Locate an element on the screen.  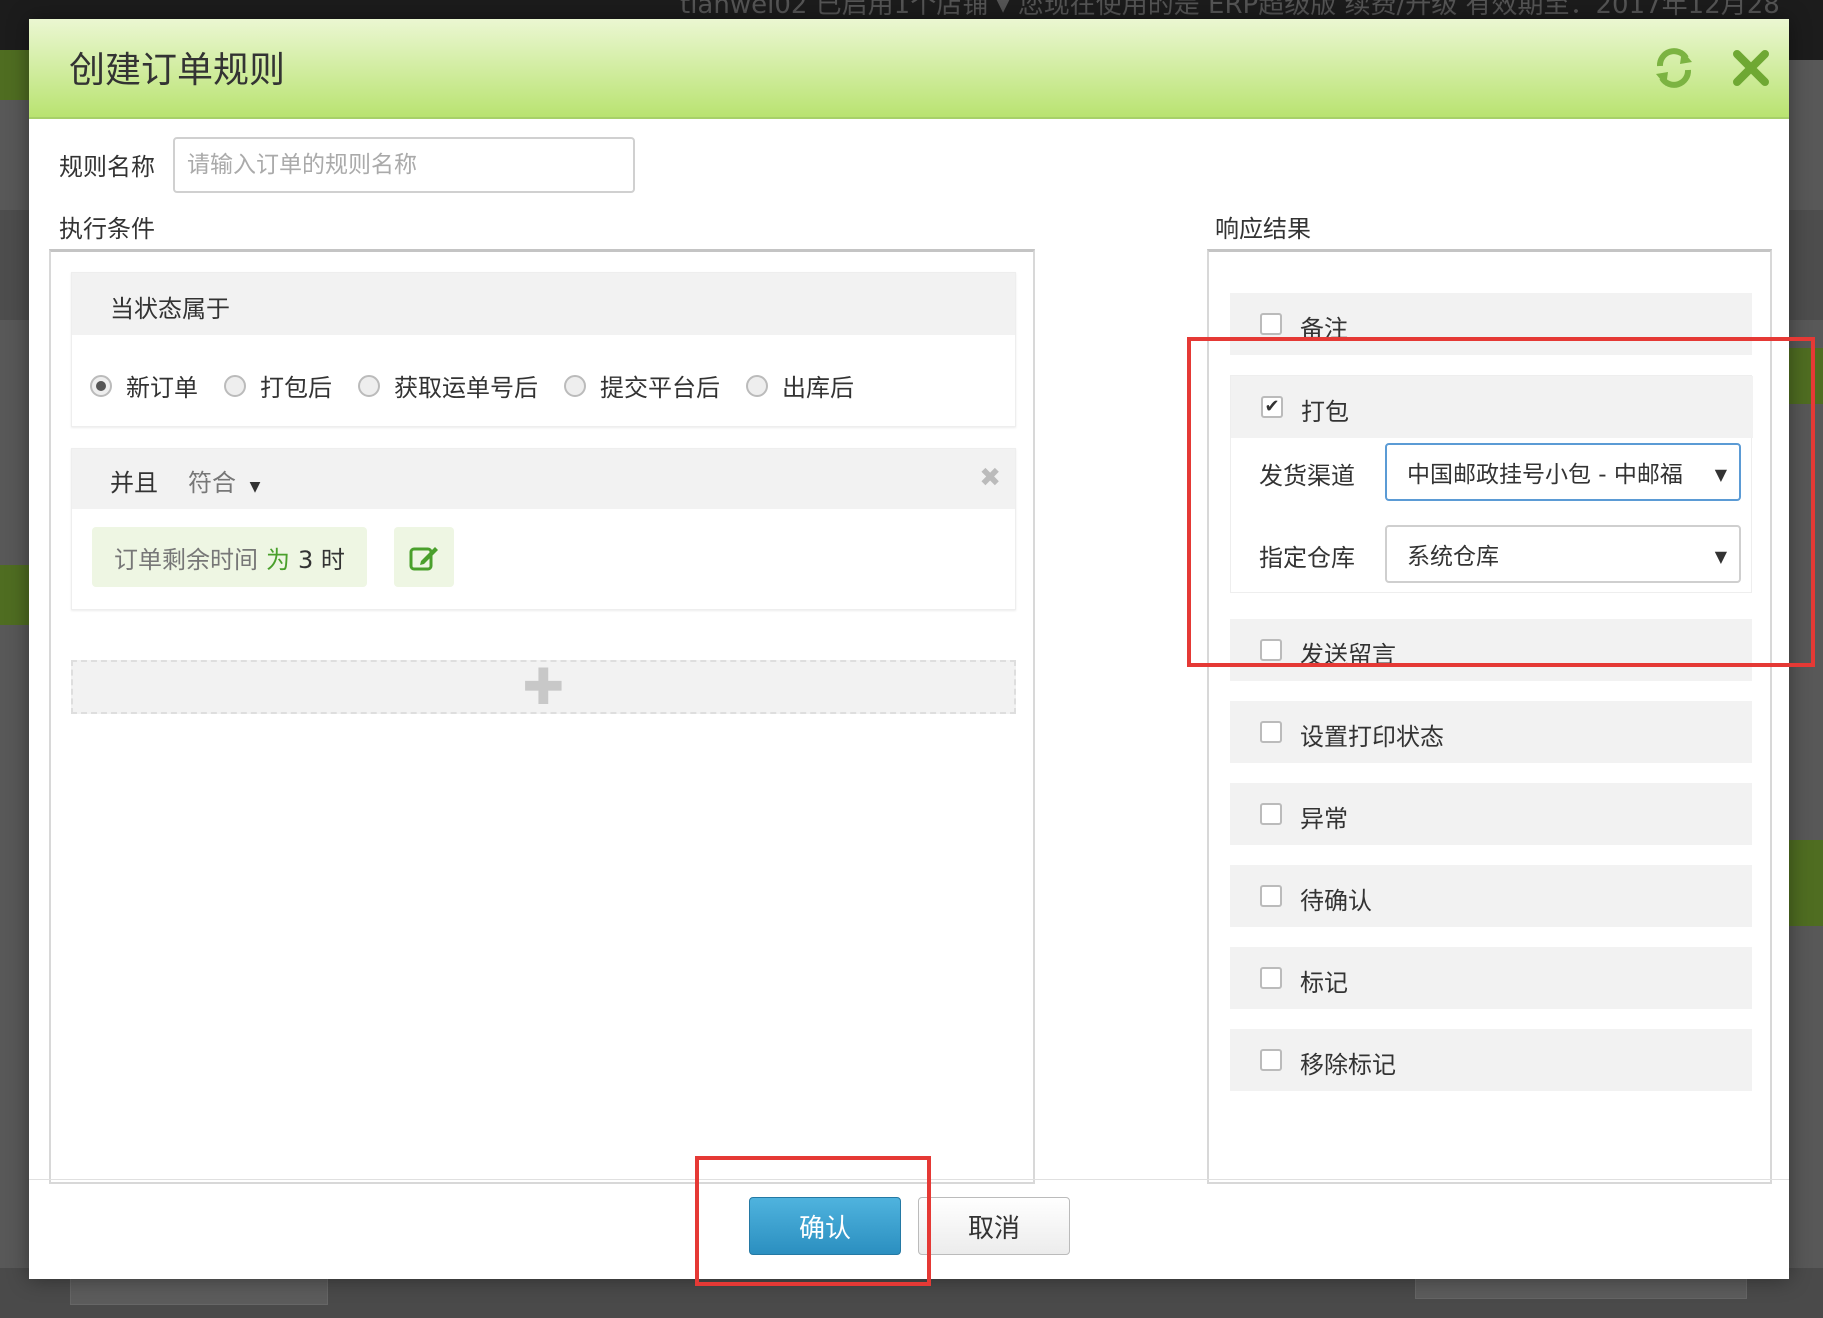
and-condition-box: 并且 符合 ▼ ✖ 订单剩余时间 为 3 时 is located at coordinates (543, 529).